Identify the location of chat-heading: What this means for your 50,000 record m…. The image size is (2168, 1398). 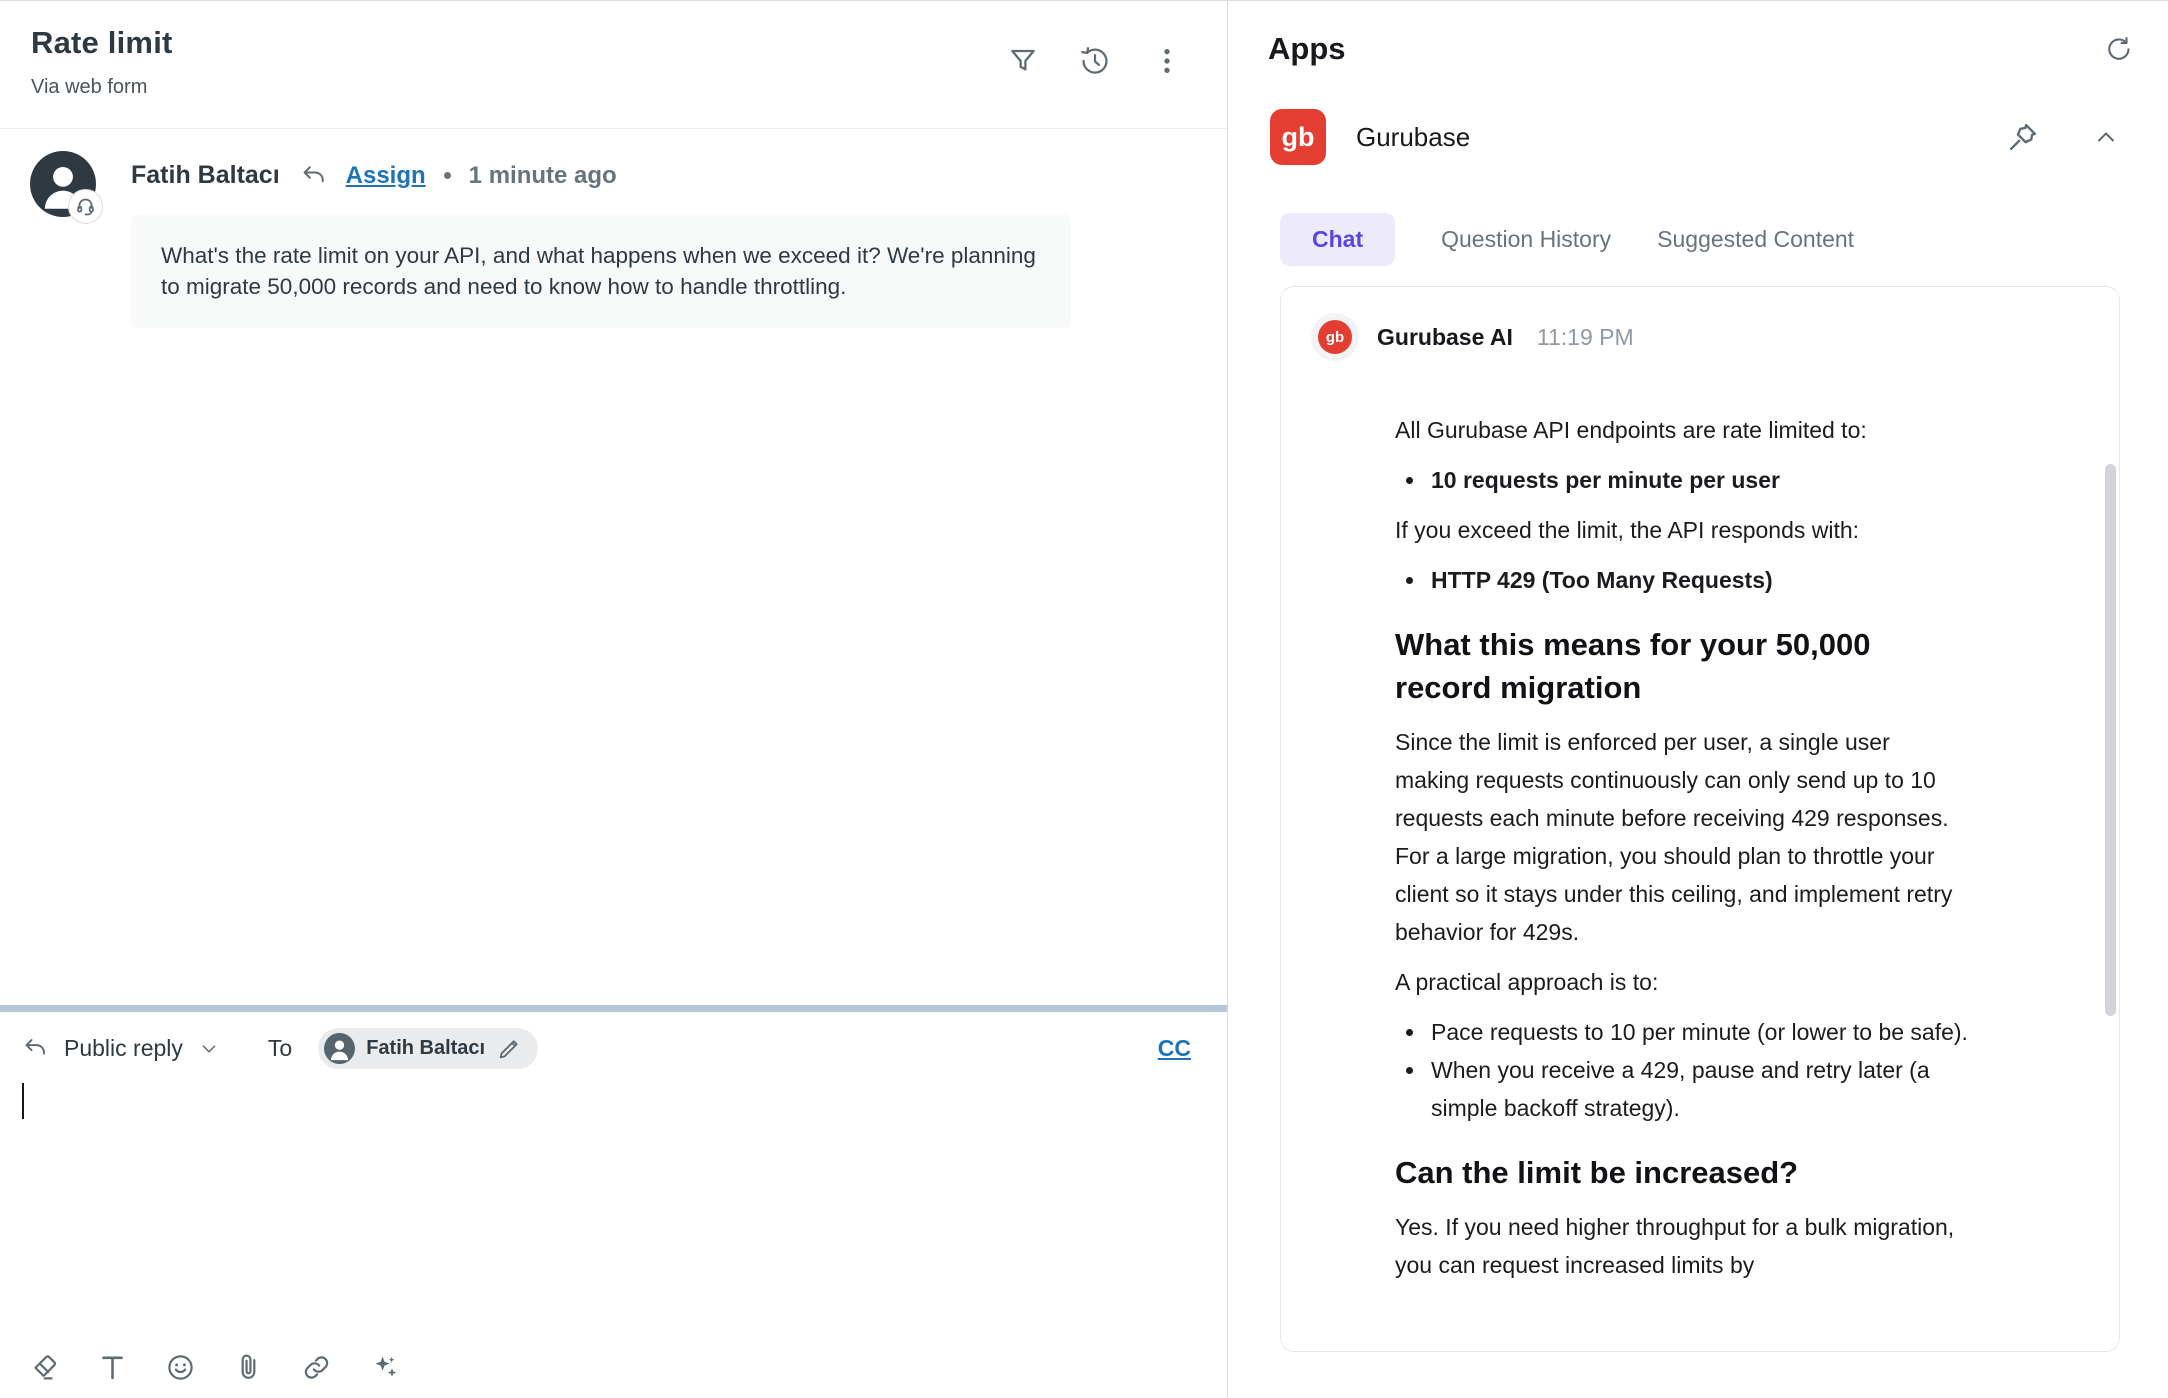
(1633, 666).